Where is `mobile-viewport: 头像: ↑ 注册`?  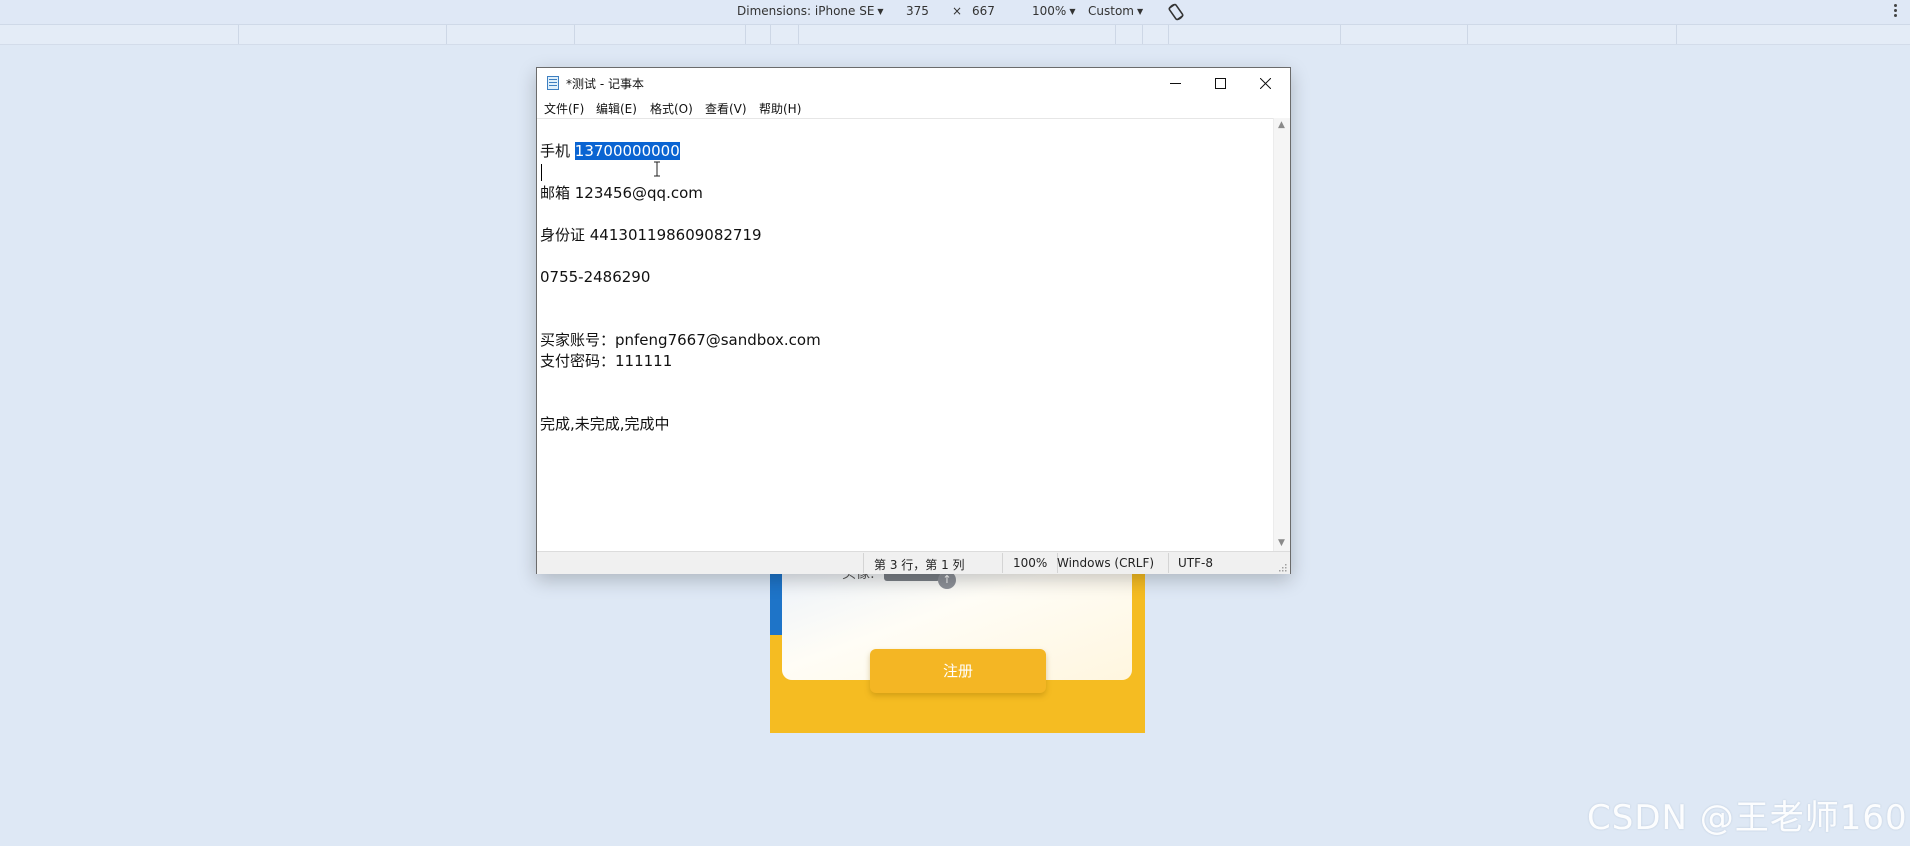
mobile-viewport: 头像: ↑ 注册 is located at coordinates (957, 644).